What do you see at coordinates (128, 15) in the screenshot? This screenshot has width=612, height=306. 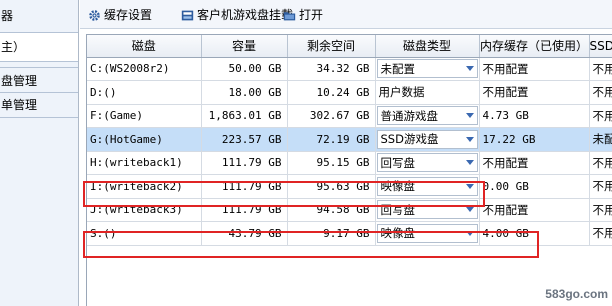 I see `cache-settings-label: 缓存设置` at bounding box center [128, 15].